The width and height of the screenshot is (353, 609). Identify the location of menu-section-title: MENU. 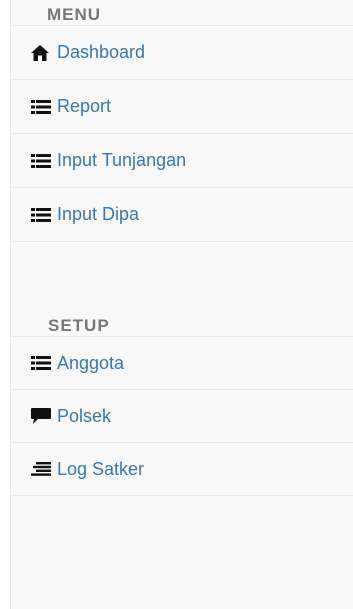
(182, 13).